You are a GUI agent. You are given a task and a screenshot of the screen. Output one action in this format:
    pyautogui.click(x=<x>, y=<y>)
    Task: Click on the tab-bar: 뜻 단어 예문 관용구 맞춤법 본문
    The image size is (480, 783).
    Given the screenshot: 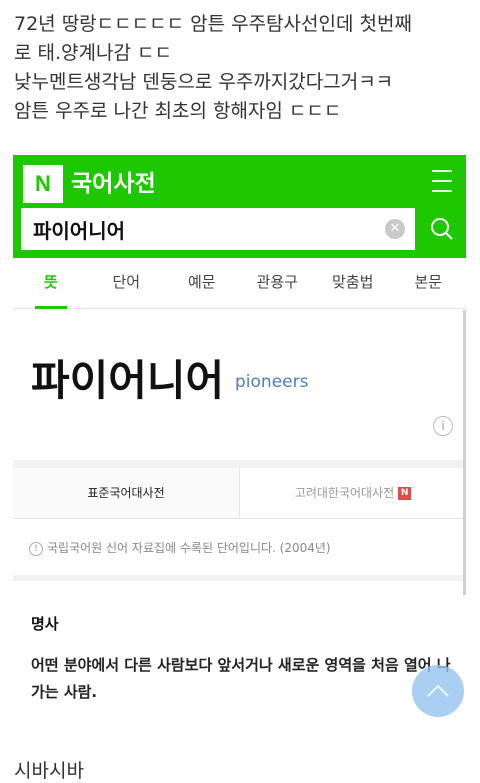 What is the action you would take?
    pyautogui.click(x=239, y=283)
    